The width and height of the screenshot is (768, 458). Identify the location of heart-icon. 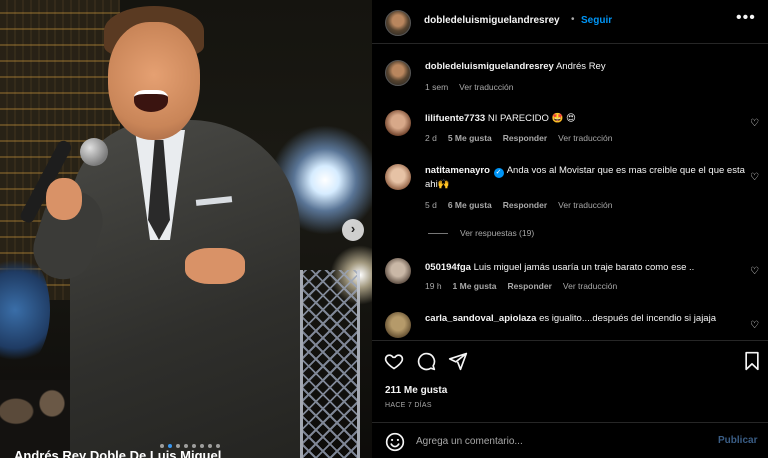
(394, 361).